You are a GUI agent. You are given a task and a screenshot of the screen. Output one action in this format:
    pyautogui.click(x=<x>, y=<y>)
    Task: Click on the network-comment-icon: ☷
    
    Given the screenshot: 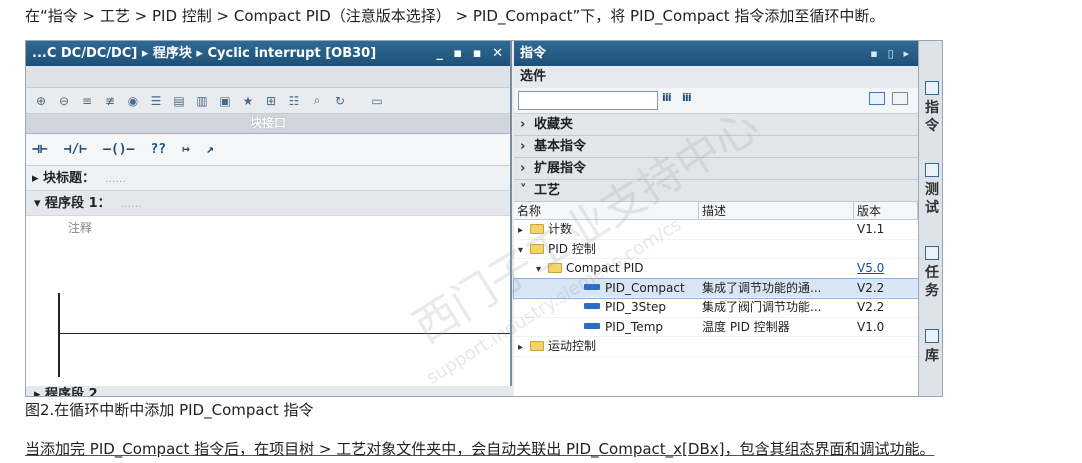 What is the action you would take?
    pyautogui.click(x=294, y=101)
    